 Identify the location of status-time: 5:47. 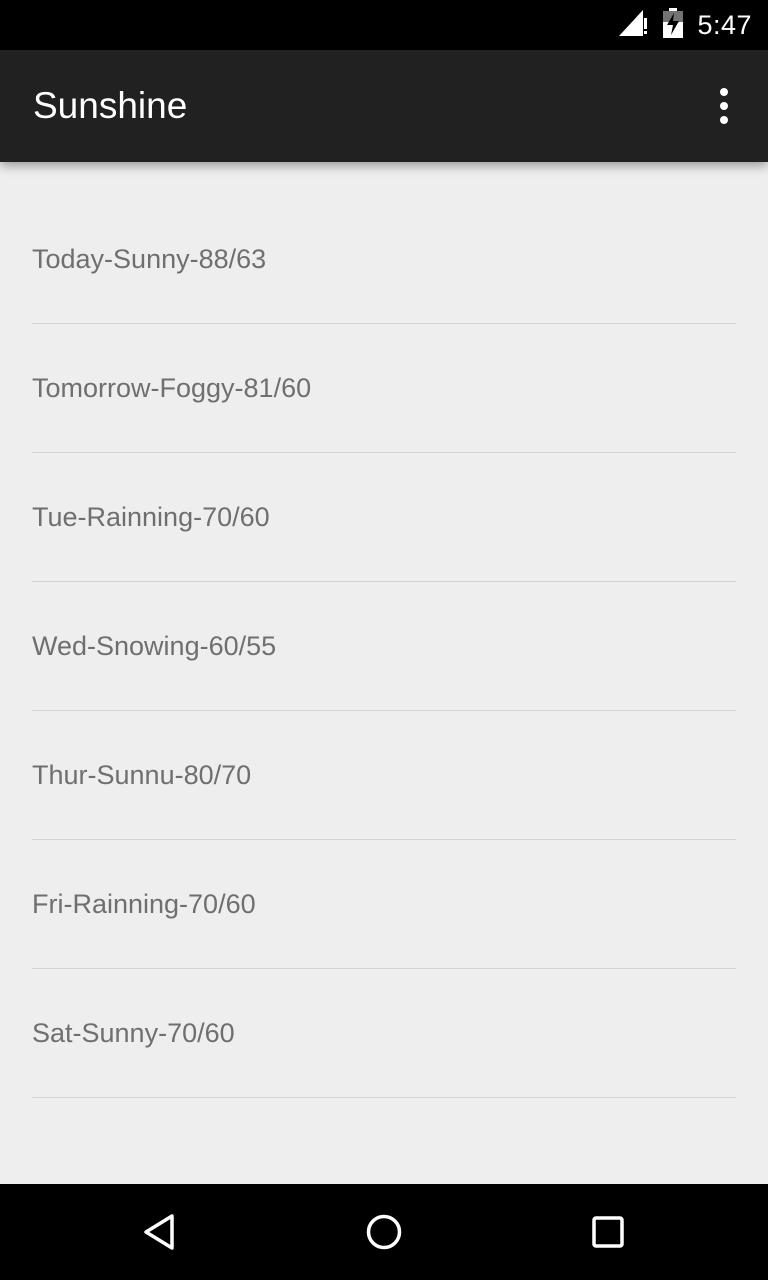
(724, 24).